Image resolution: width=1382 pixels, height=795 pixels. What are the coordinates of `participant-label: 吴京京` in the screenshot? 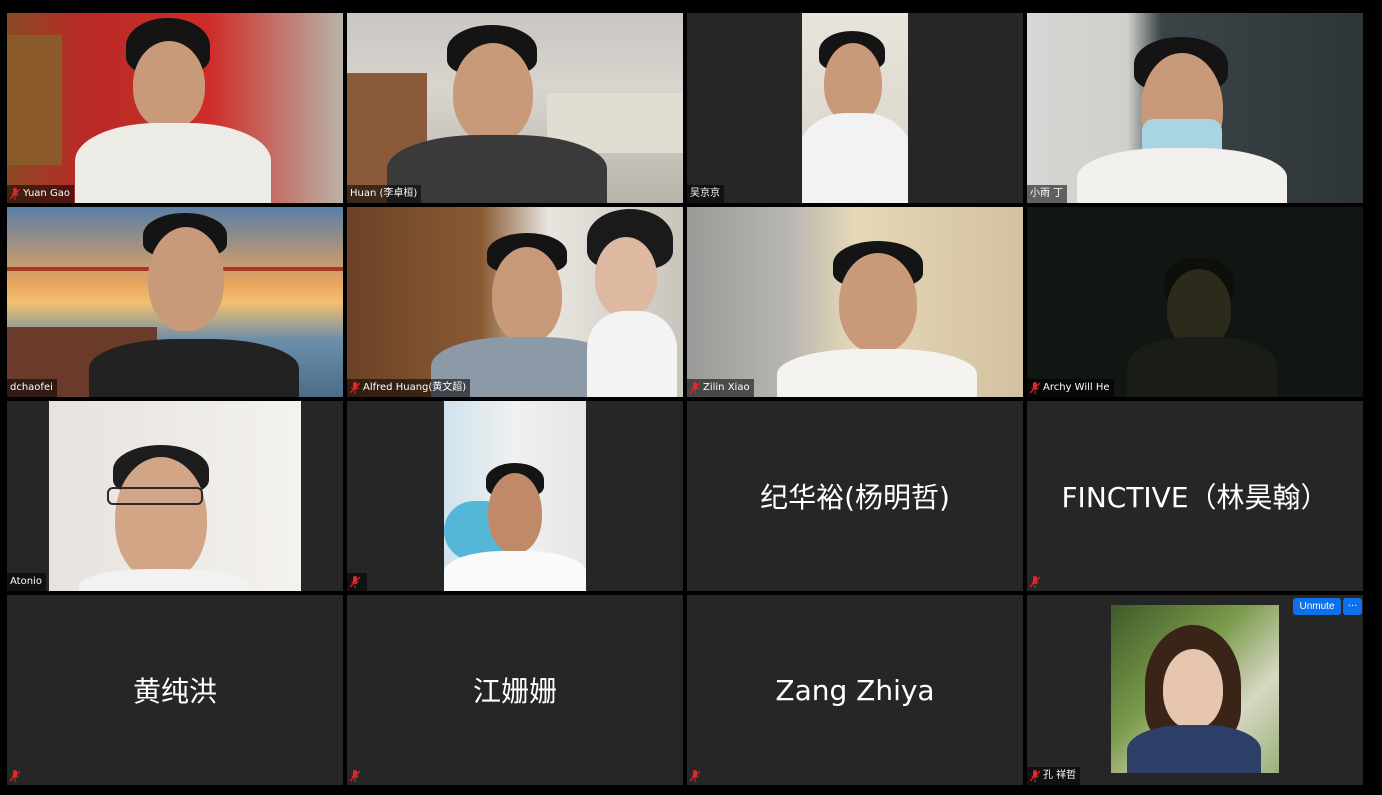 It's located at (705, 194).